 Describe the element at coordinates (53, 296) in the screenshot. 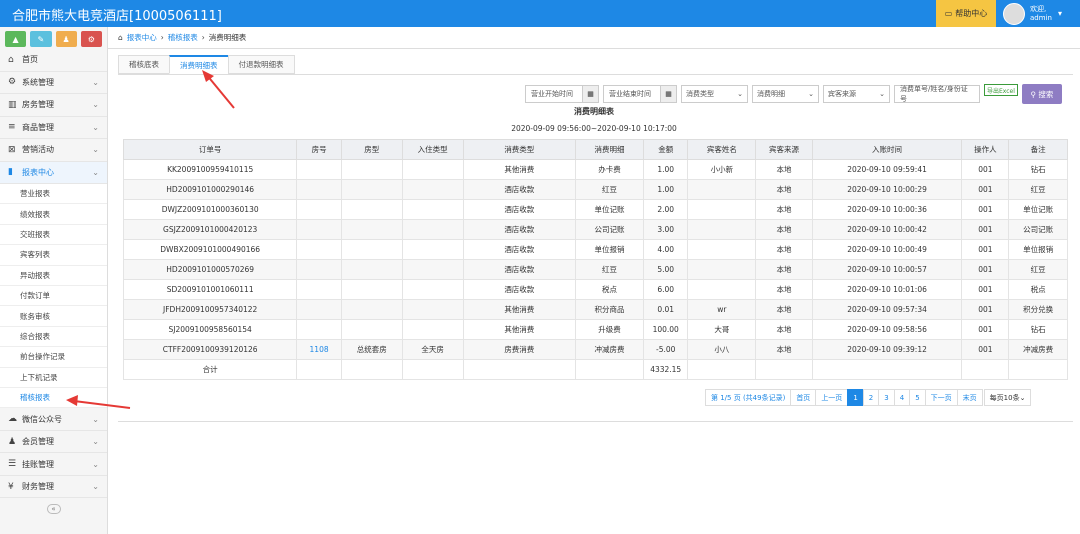

I see `sidebar-subitem: 付款订单` at that location.